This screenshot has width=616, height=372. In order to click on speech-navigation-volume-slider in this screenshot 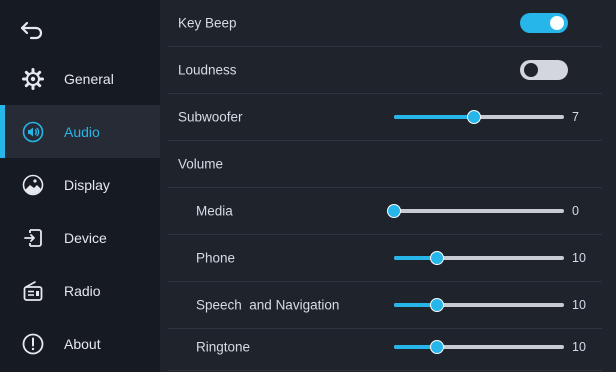, I will do `click(479, 305)`.